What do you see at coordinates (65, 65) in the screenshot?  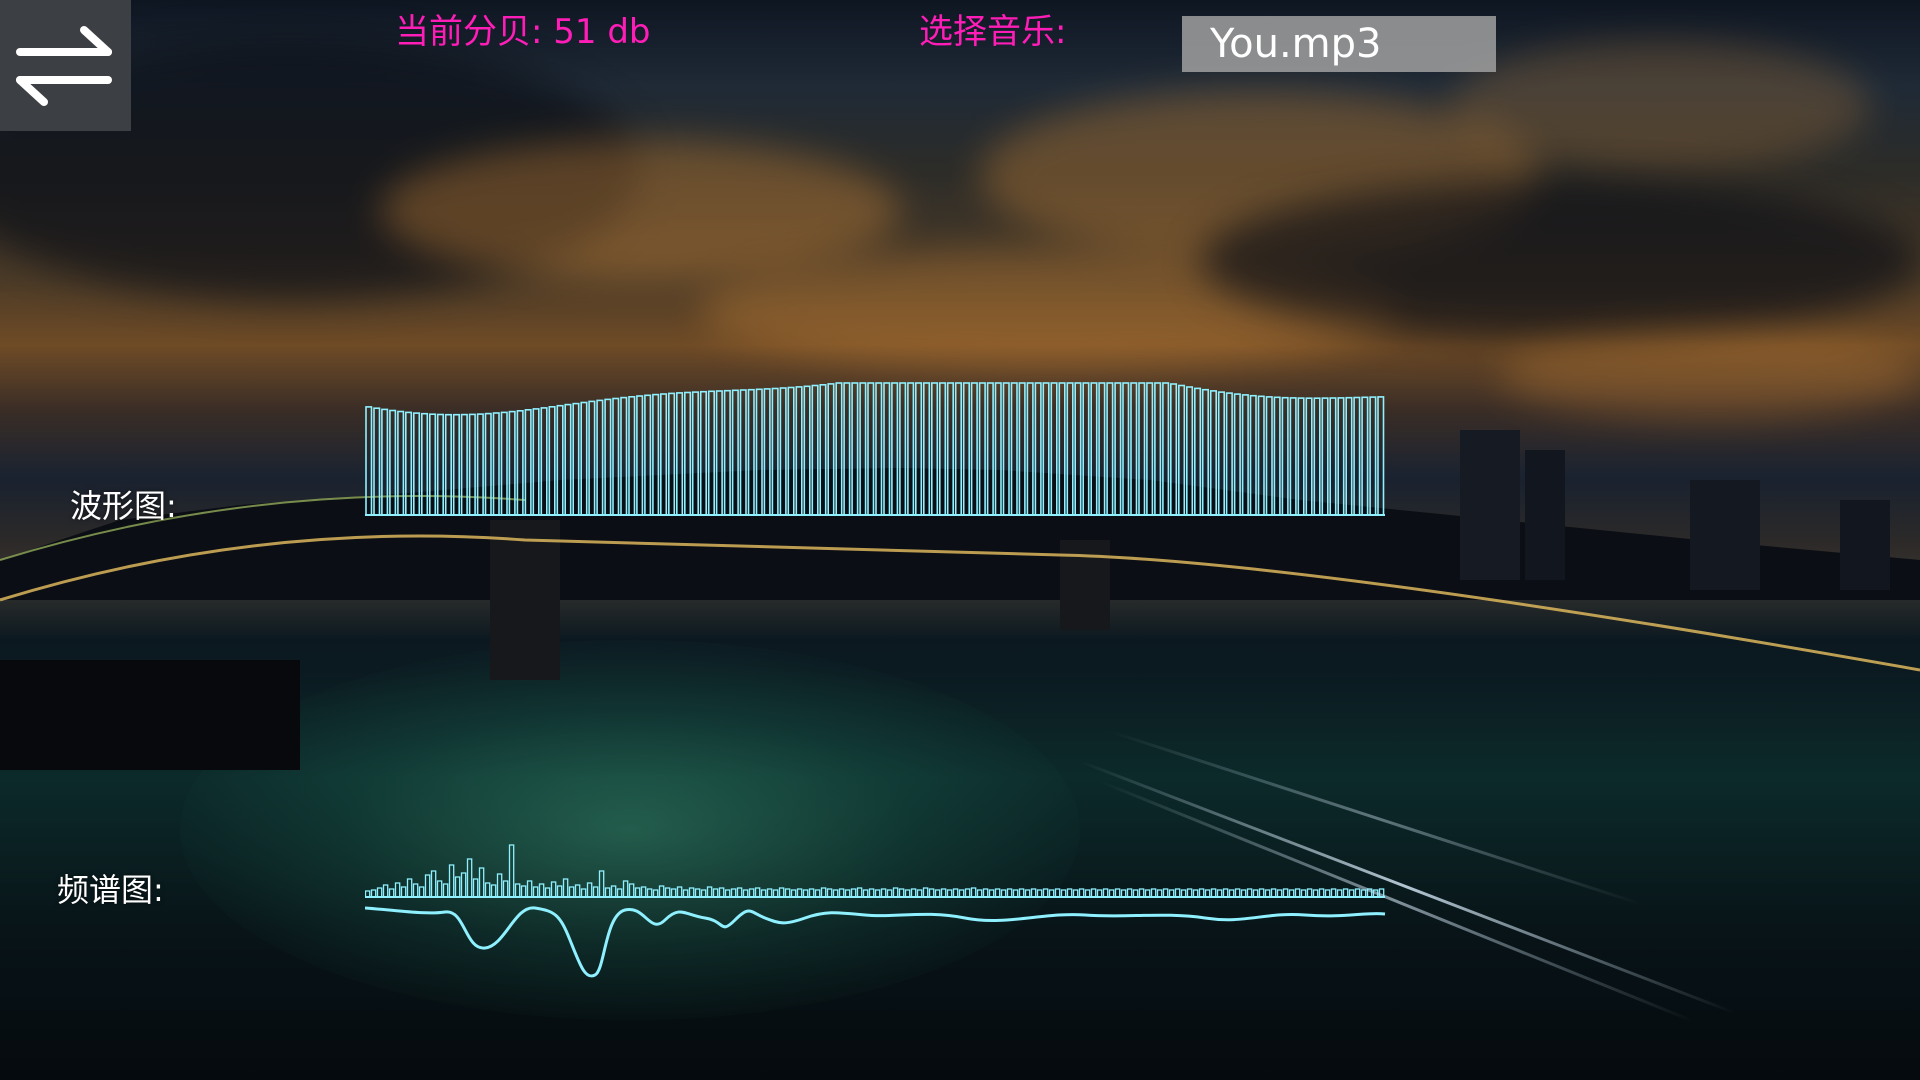 I see `menu-button` at bounding box center [65, 65].